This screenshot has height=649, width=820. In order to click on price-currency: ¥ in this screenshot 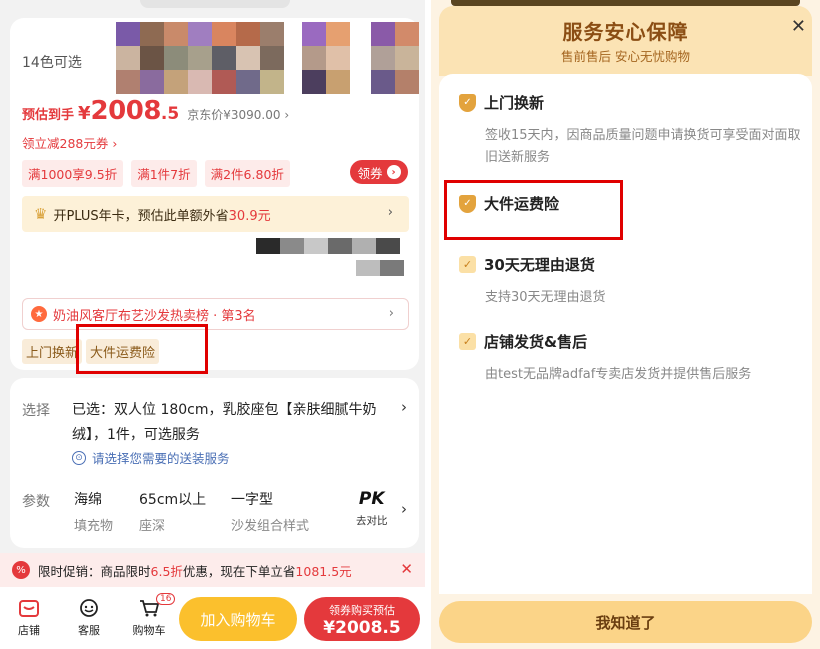, I will do `click(84, 113)`.